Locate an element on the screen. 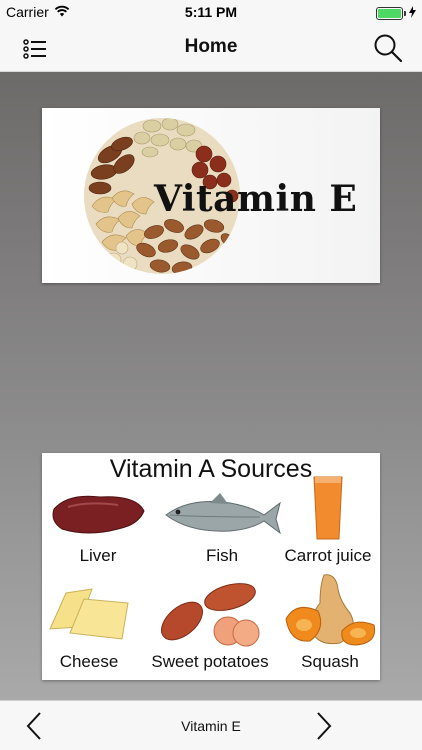 The width and height of the screenshot is (422, 750). food-item-sweet-potatoes: Sweet potatoes is located at coordinates (210, 625).